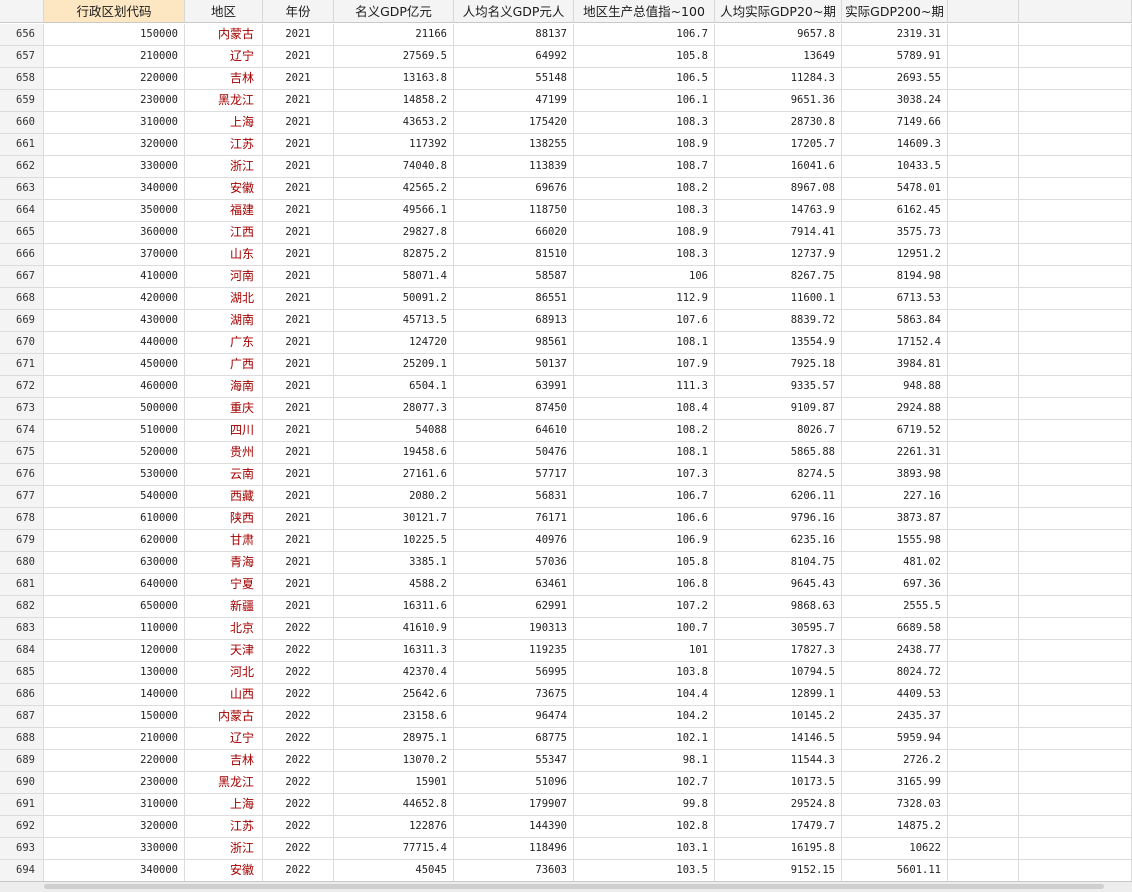 This screenshot has width=1132, height=892. What do you see at coordinates (514, 255) in the screenshot?
I see `gdp-per-capita-cell: 81510` at bounding box center [514, 255].